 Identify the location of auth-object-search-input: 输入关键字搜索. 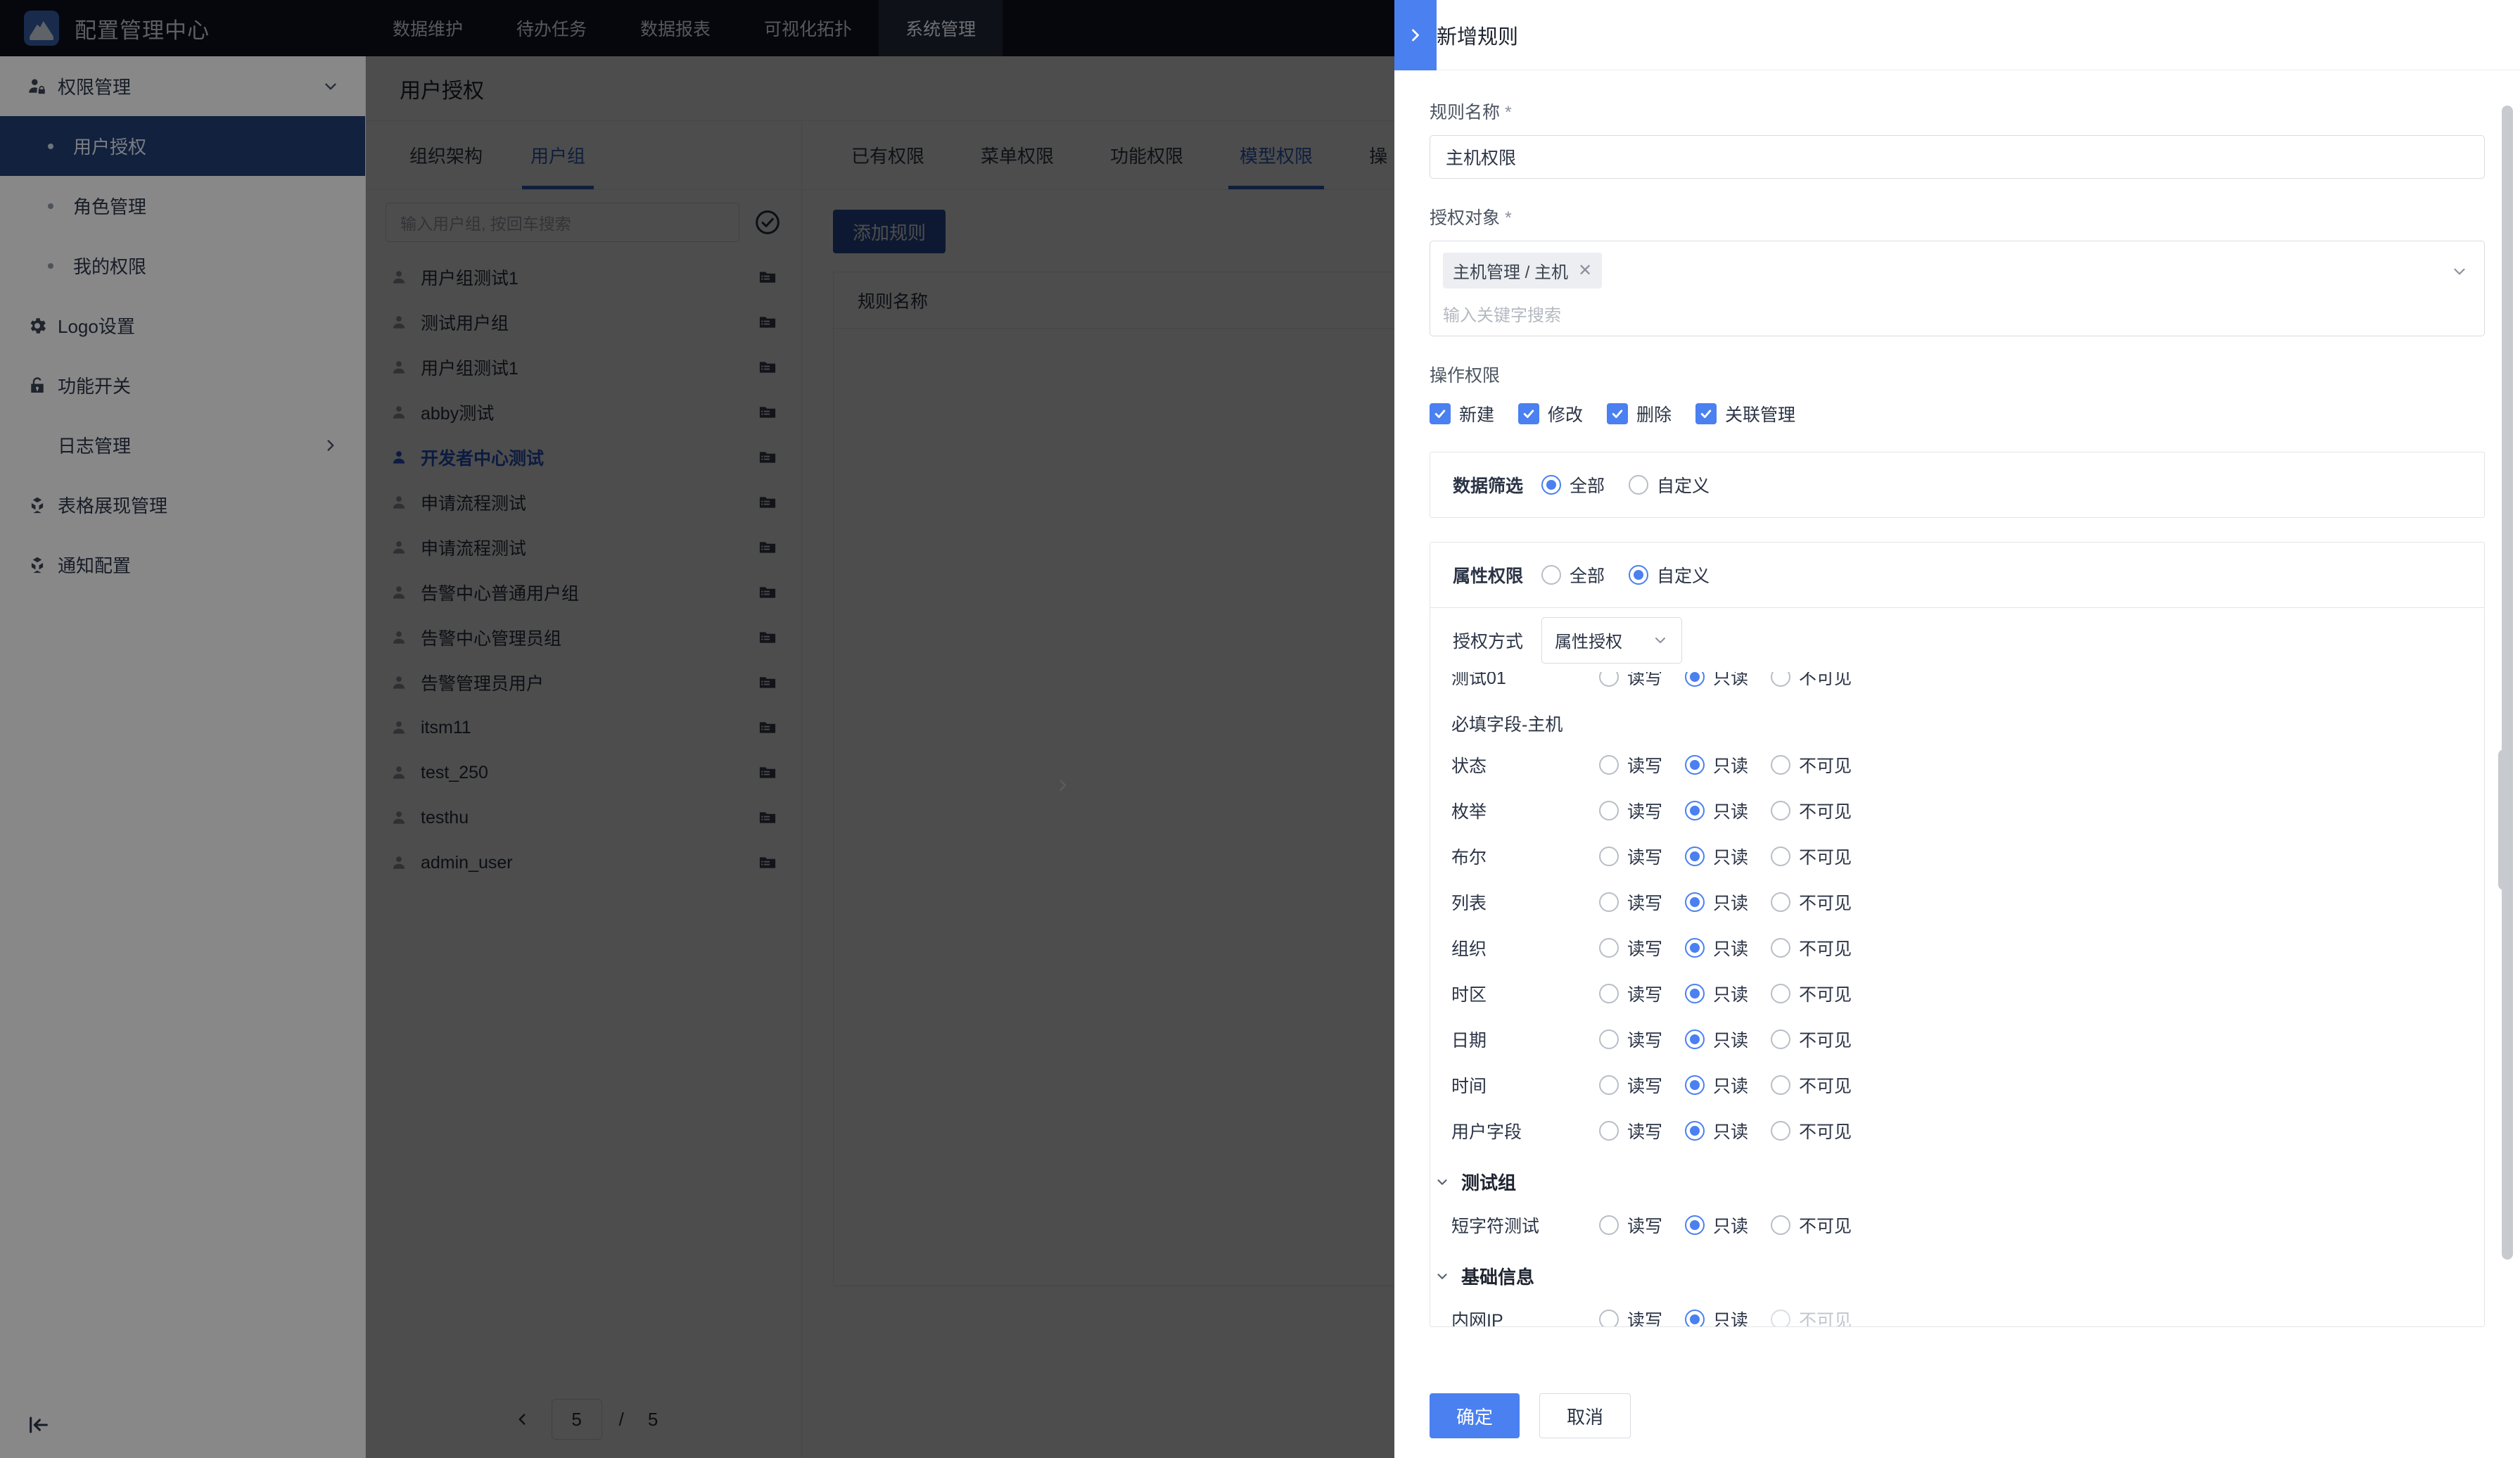
(1957, 313).